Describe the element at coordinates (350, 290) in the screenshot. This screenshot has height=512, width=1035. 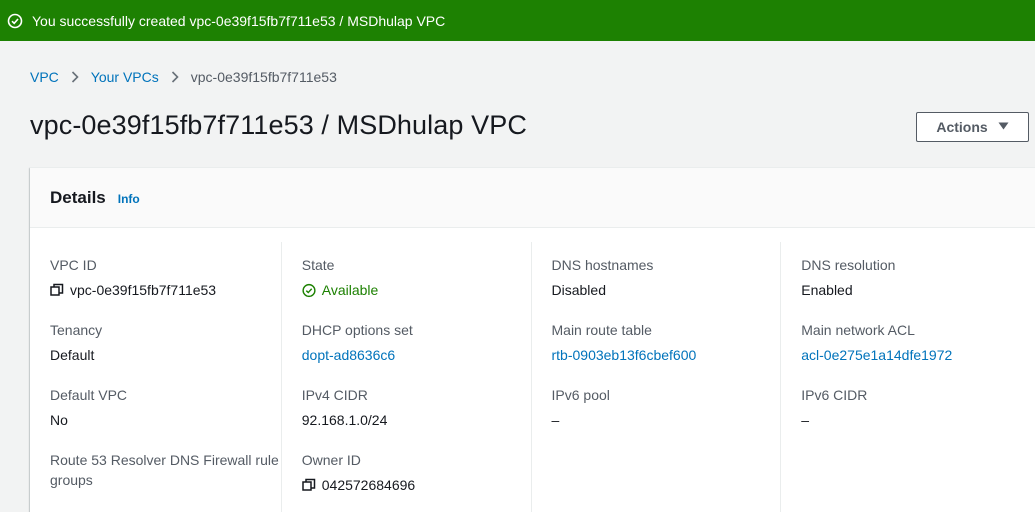
I see `state-value: Available` at that location.